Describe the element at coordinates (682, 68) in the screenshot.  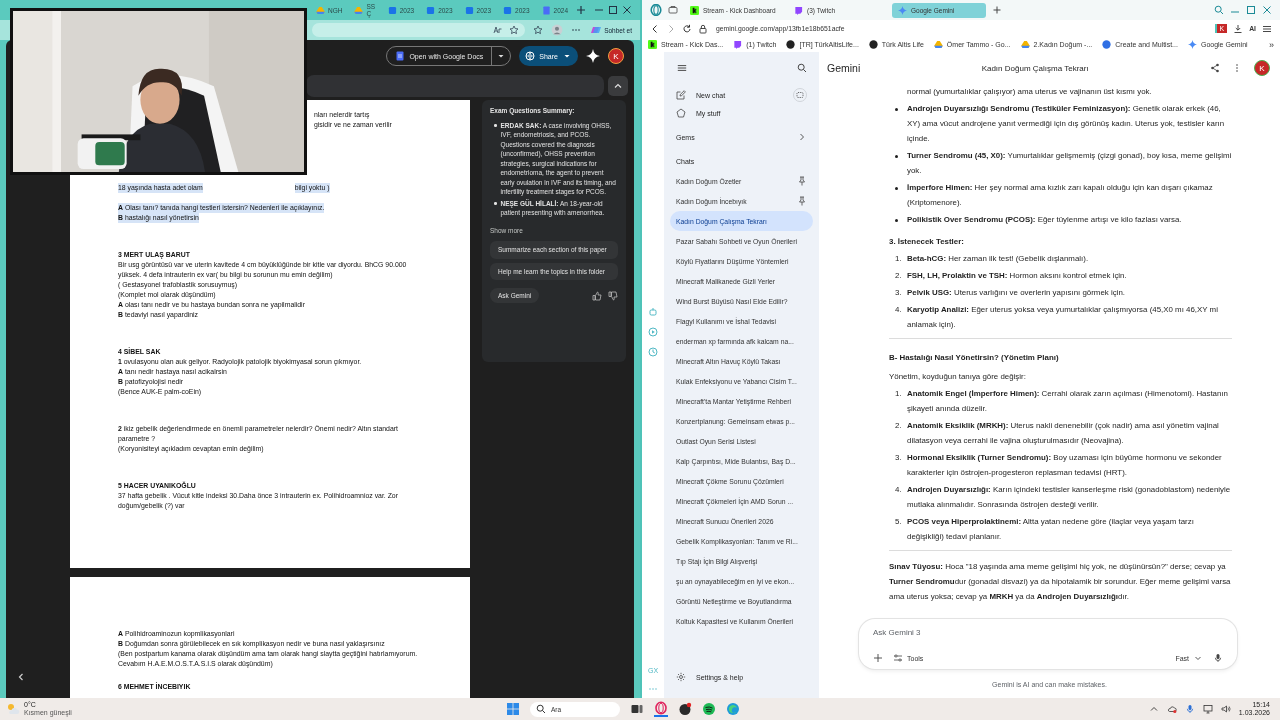
I see `menu-icon` at that location.